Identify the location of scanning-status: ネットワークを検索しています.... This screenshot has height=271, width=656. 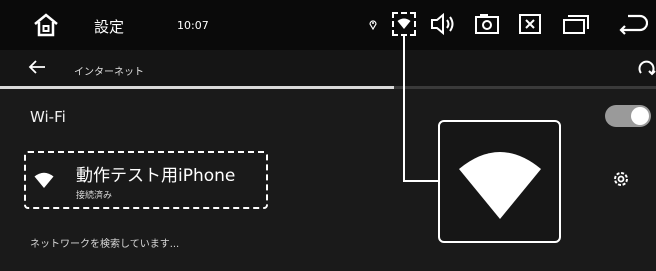
(105, 244).